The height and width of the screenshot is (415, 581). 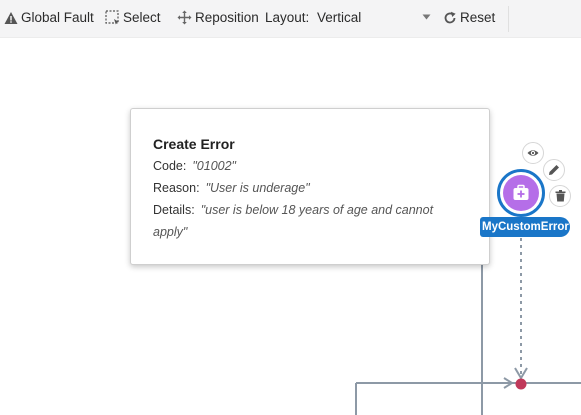 What do you see at coordinates (184, 17) in the screenshot?
I see `move-arrows-icon` at bounding box center [184, 17].